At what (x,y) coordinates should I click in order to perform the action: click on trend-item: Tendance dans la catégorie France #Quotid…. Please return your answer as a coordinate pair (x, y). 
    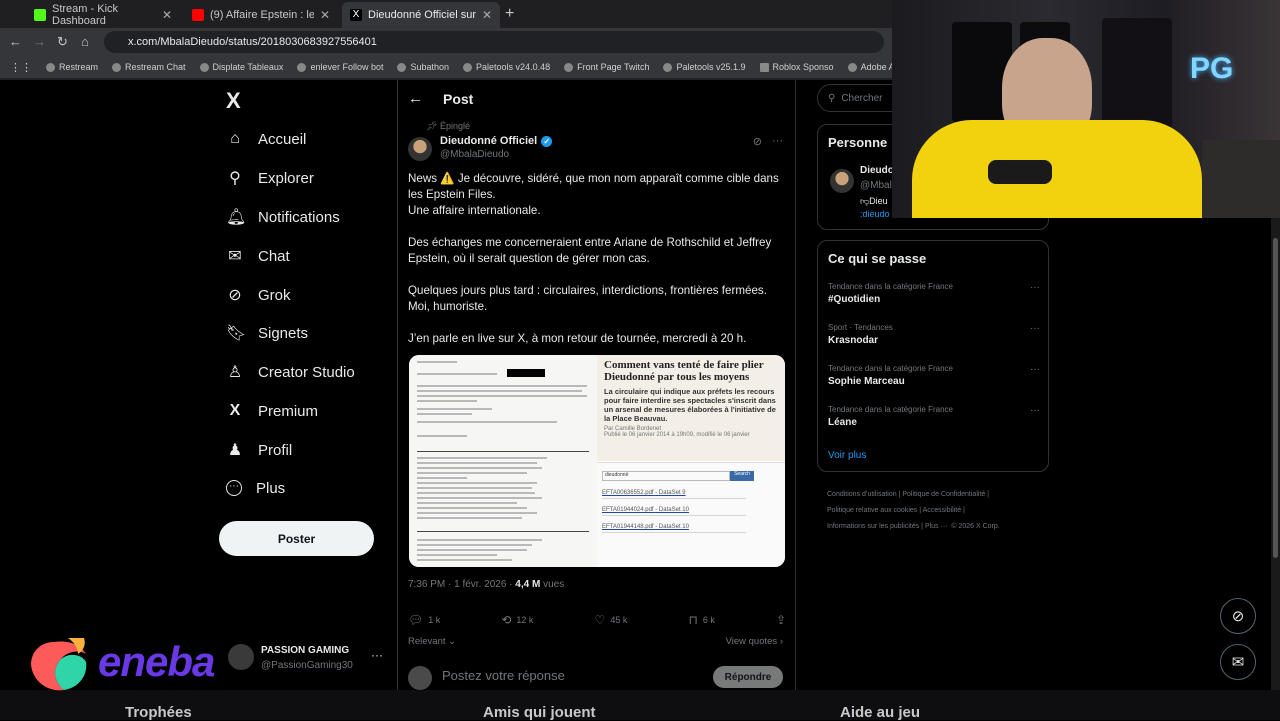
    Looking at the image, I should click on (934, 293).